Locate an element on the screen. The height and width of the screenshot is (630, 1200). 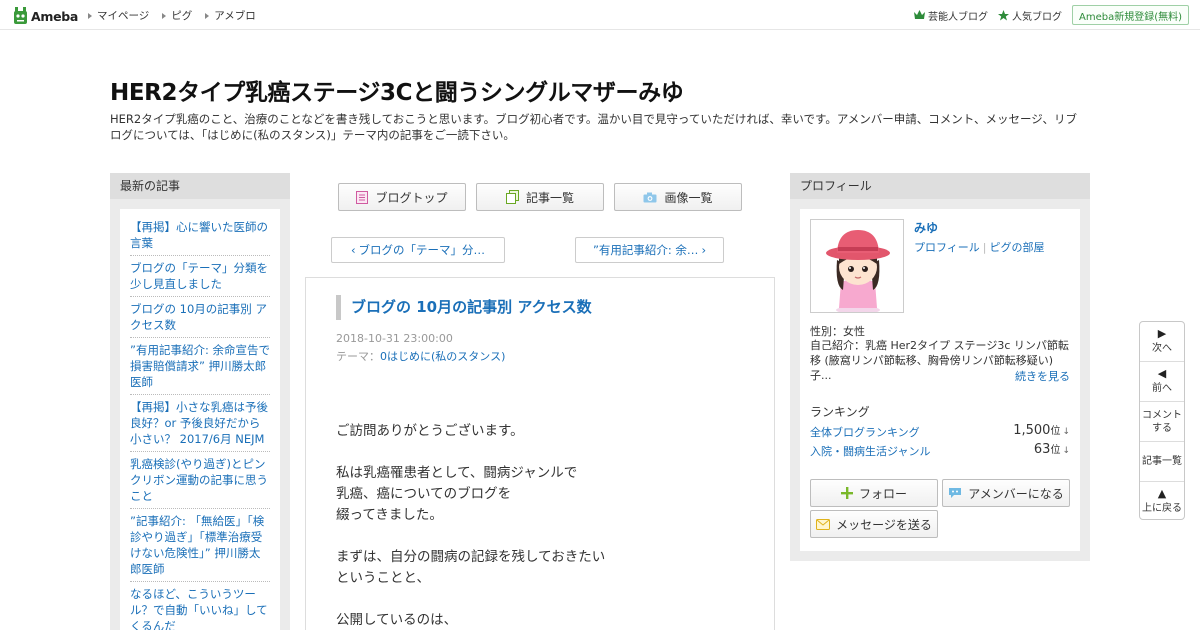
nav-ameblo-label: アメブロ is located at coordinates (235, 16).